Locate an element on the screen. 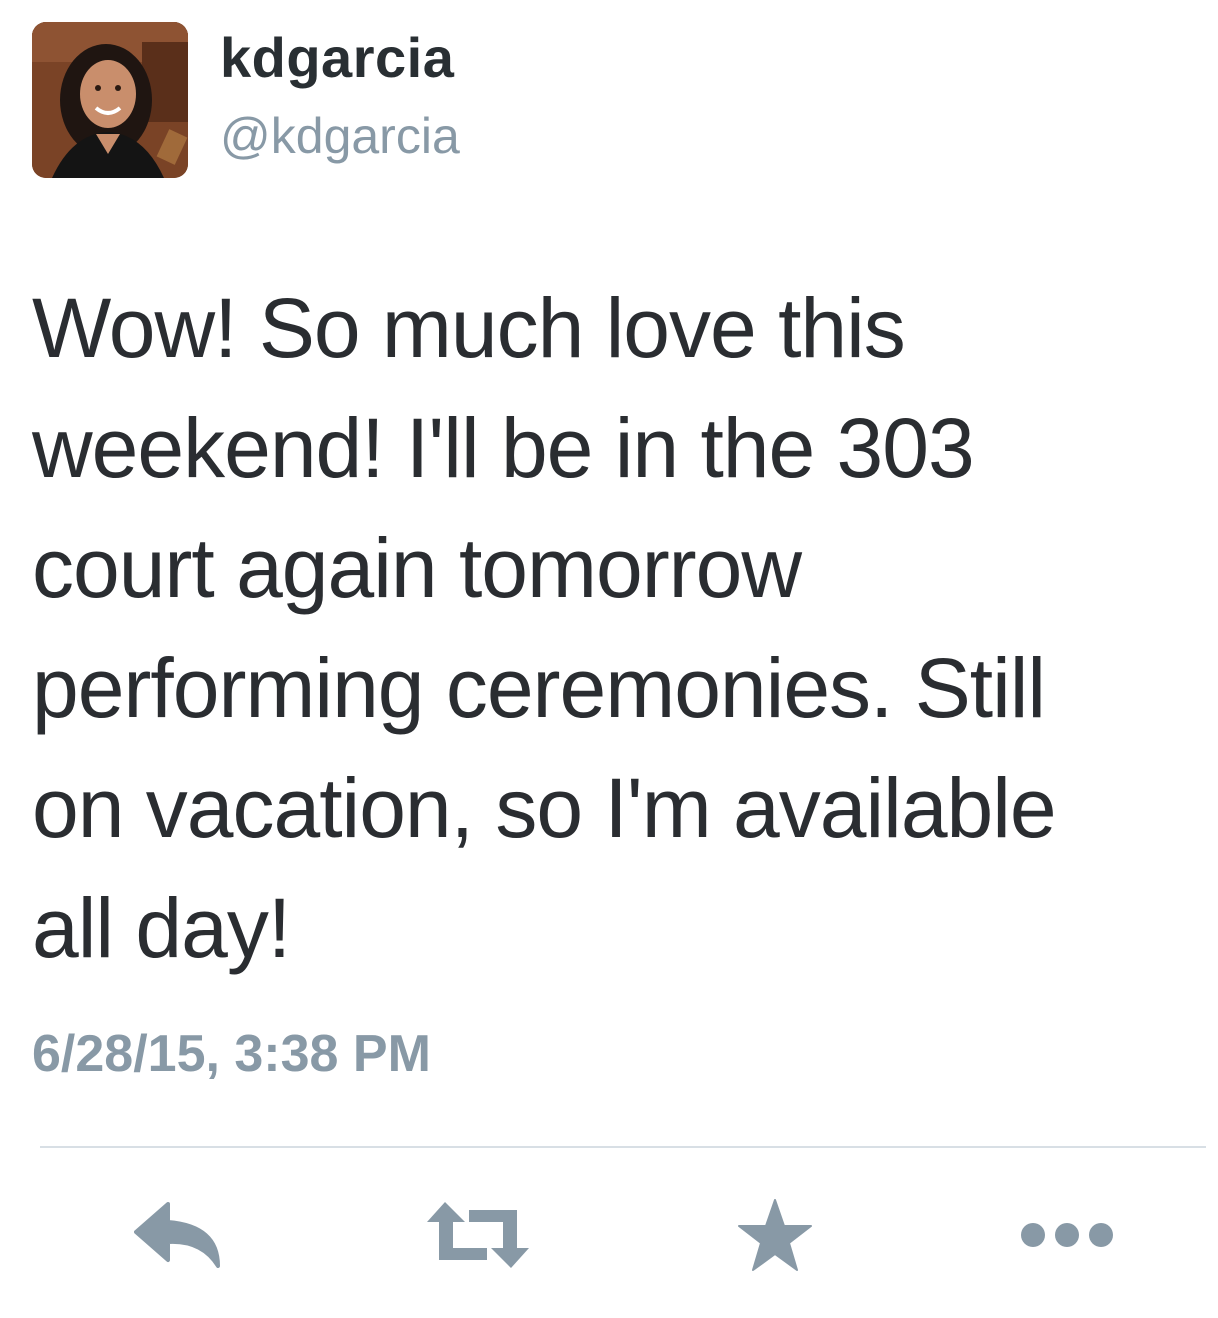  more-button is located at coordinates (1067, 1235).